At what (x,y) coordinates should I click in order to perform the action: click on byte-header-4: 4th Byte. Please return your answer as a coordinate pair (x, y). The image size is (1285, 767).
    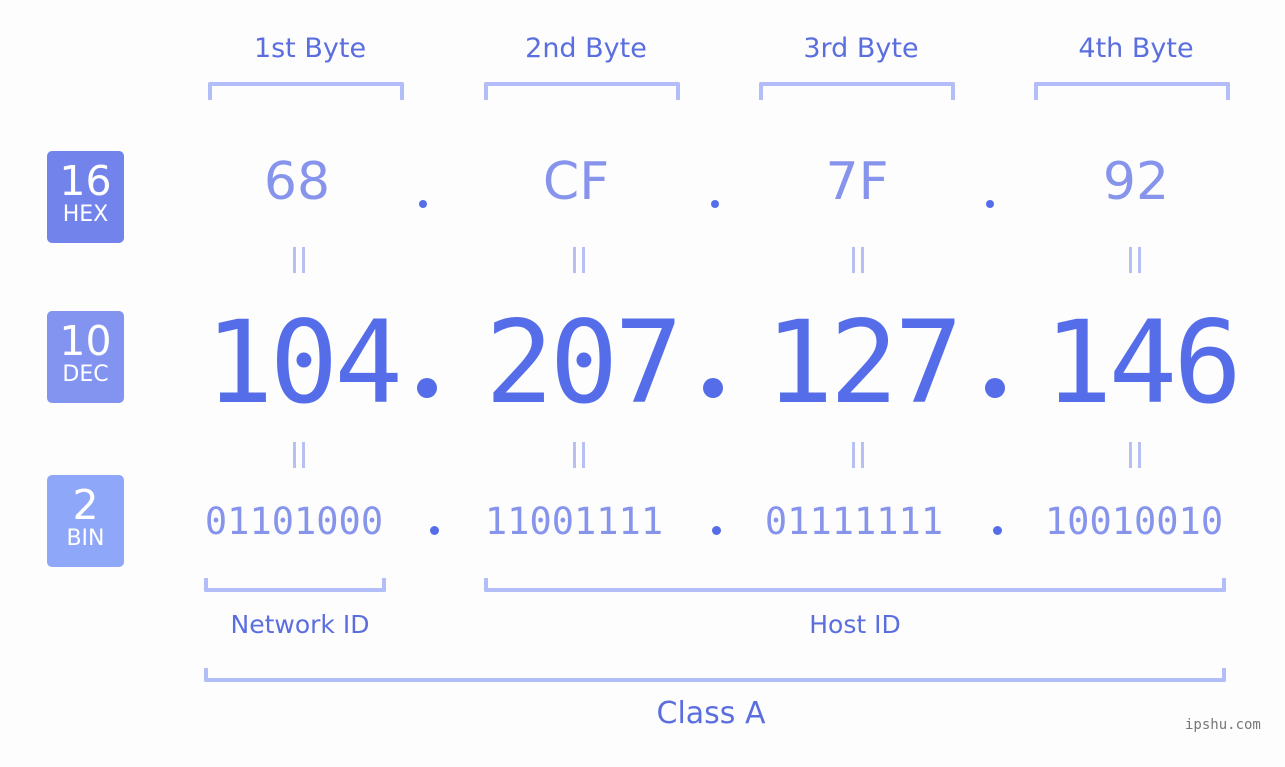
    Looking at the image, I should click on (1136, 48).